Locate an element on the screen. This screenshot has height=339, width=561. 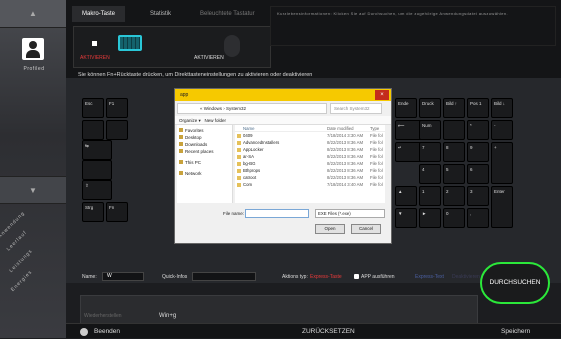
address-bar: « Windows › System32 Search System32 is located at coordinates (279, 108).